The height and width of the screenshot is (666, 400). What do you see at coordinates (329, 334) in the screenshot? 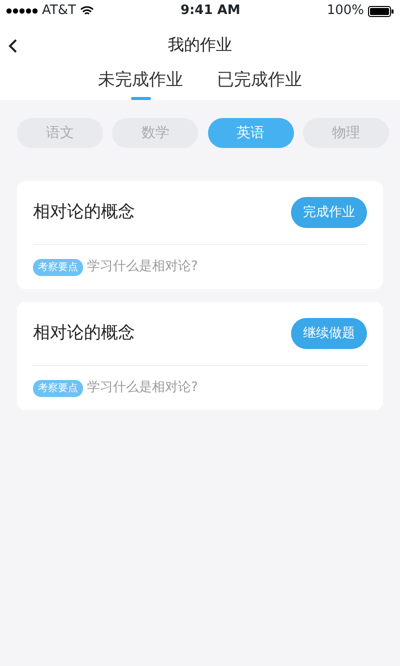
I see `action-button: 继续做题` at bounding box center [329, 334].